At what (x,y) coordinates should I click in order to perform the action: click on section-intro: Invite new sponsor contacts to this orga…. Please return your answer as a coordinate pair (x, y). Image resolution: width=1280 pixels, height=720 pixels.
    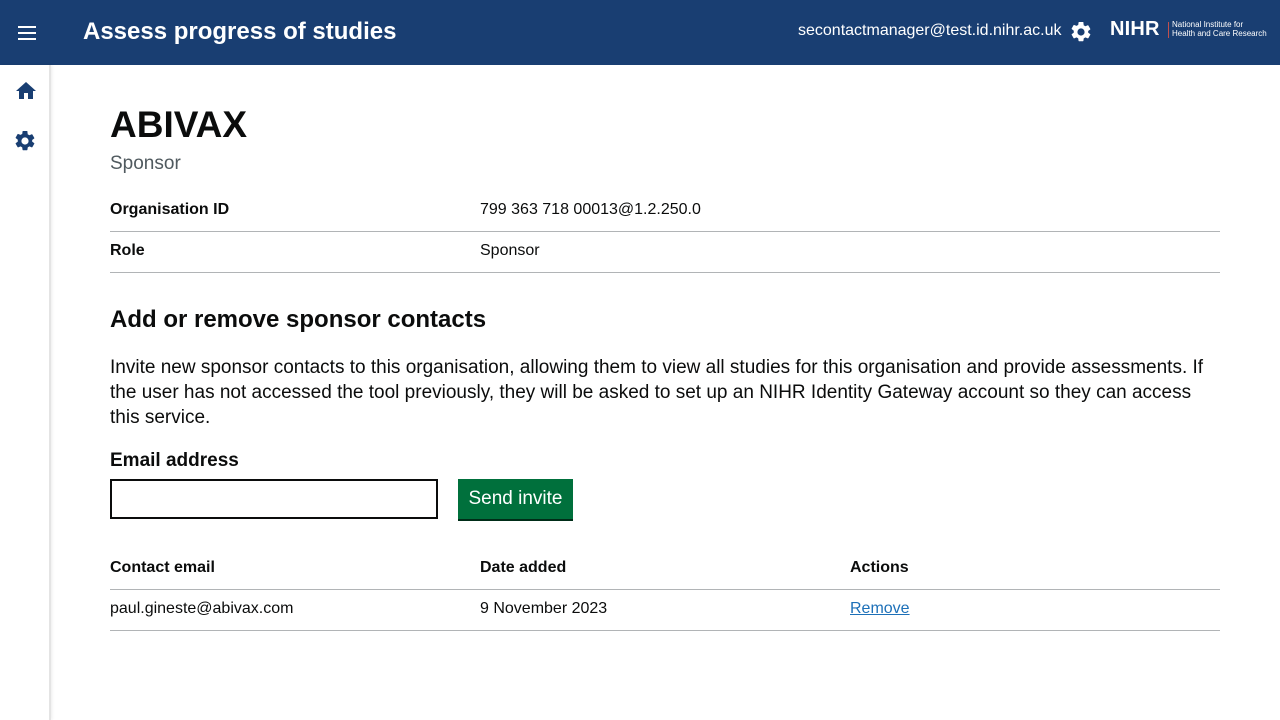
    Looking at the image, I should click on (657, 392).